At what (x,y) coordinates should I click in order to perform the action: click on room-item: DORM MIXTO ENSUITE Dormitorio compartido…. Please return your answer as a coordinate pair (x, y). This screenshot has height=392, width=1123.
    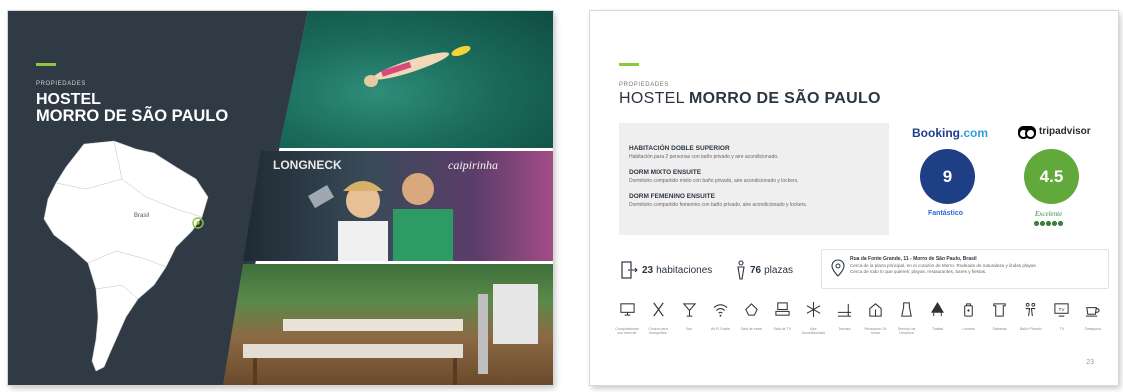
    Looking at the image, I should click on (759, 176).